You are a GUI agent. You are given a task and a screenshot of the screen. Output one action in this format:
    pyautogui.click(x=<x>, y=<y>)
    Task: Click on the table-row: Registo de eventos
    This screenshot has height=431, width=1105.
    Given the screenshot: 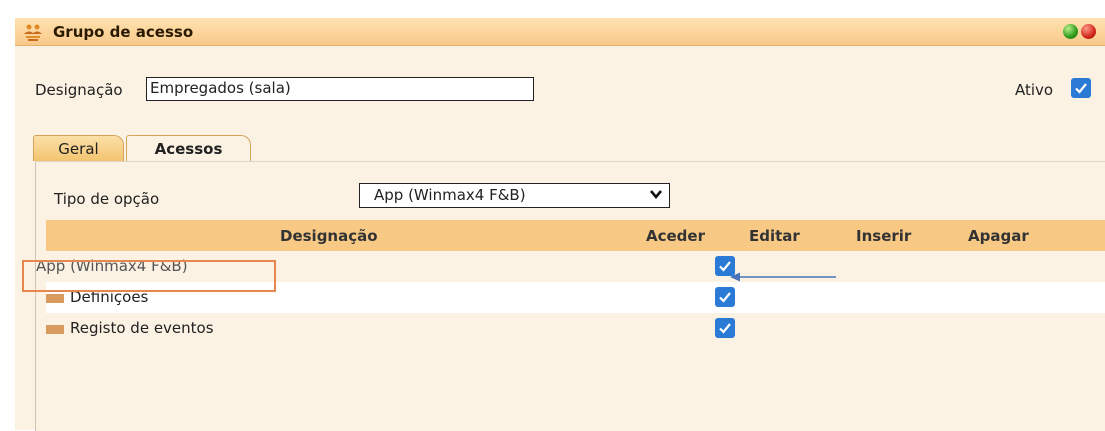 What is the action you would take?
    pyautogui.click(x=575, y=328)
    